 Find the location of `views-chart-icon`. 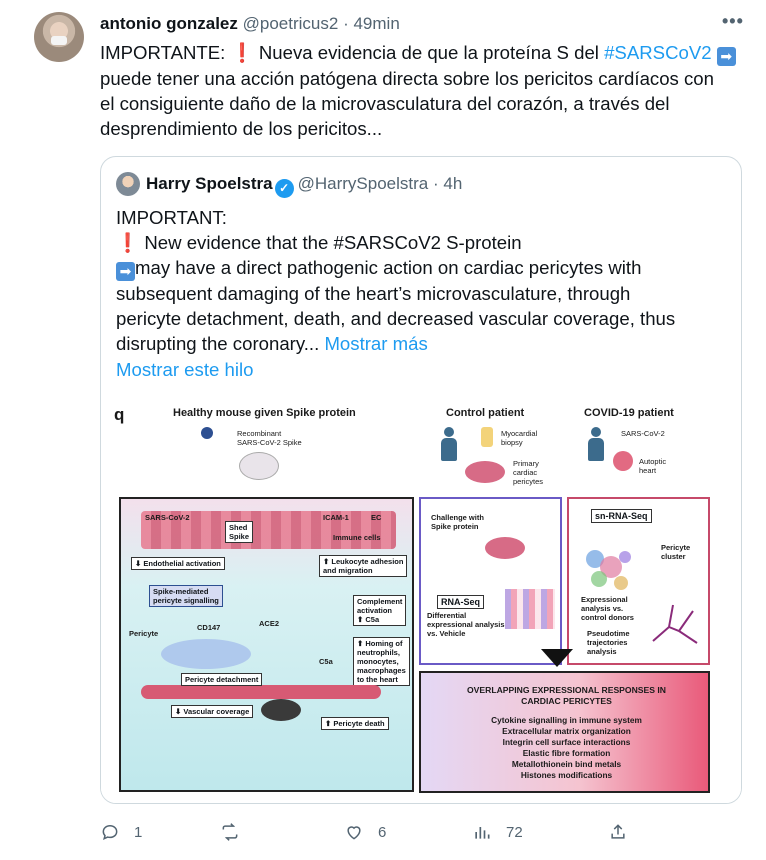

views-chart-icon is located at coordinates (482, 833).